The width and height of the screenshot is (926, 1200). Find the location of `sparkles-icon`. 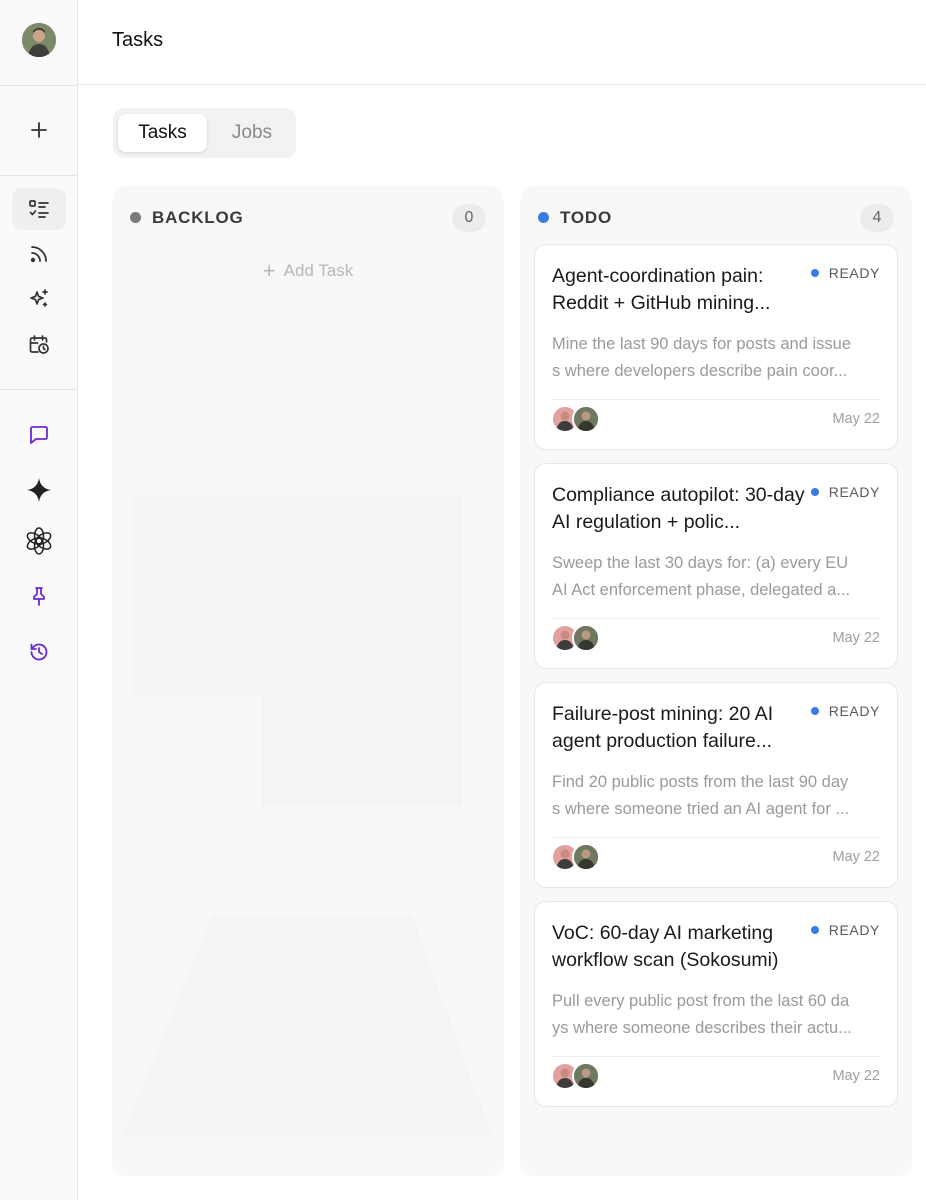

sparkles-icon is located at coordinates (39, 298).